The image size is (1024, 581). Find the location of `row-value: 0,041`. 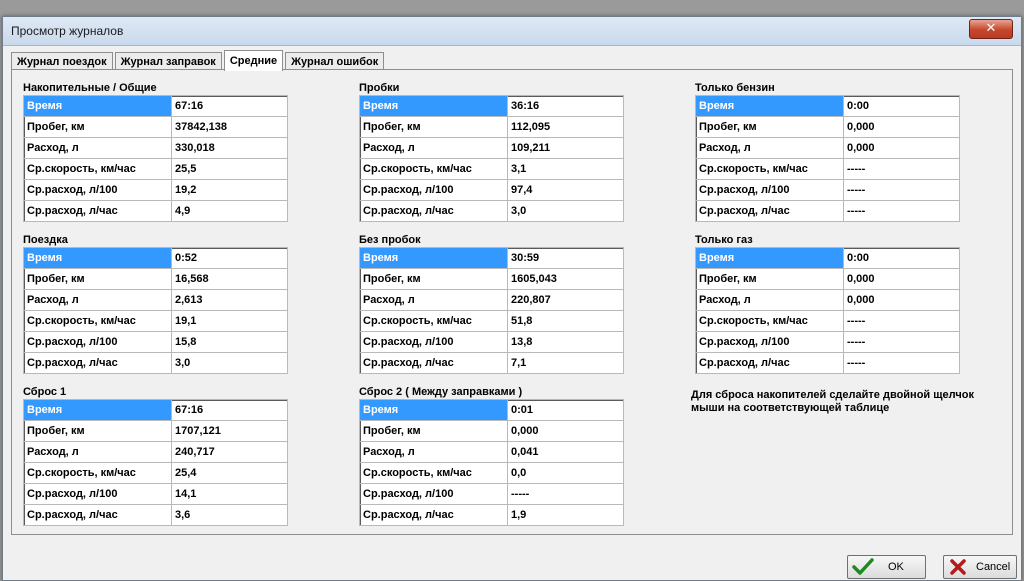

row-value: 0,041 is located at coordinates (565, 452).